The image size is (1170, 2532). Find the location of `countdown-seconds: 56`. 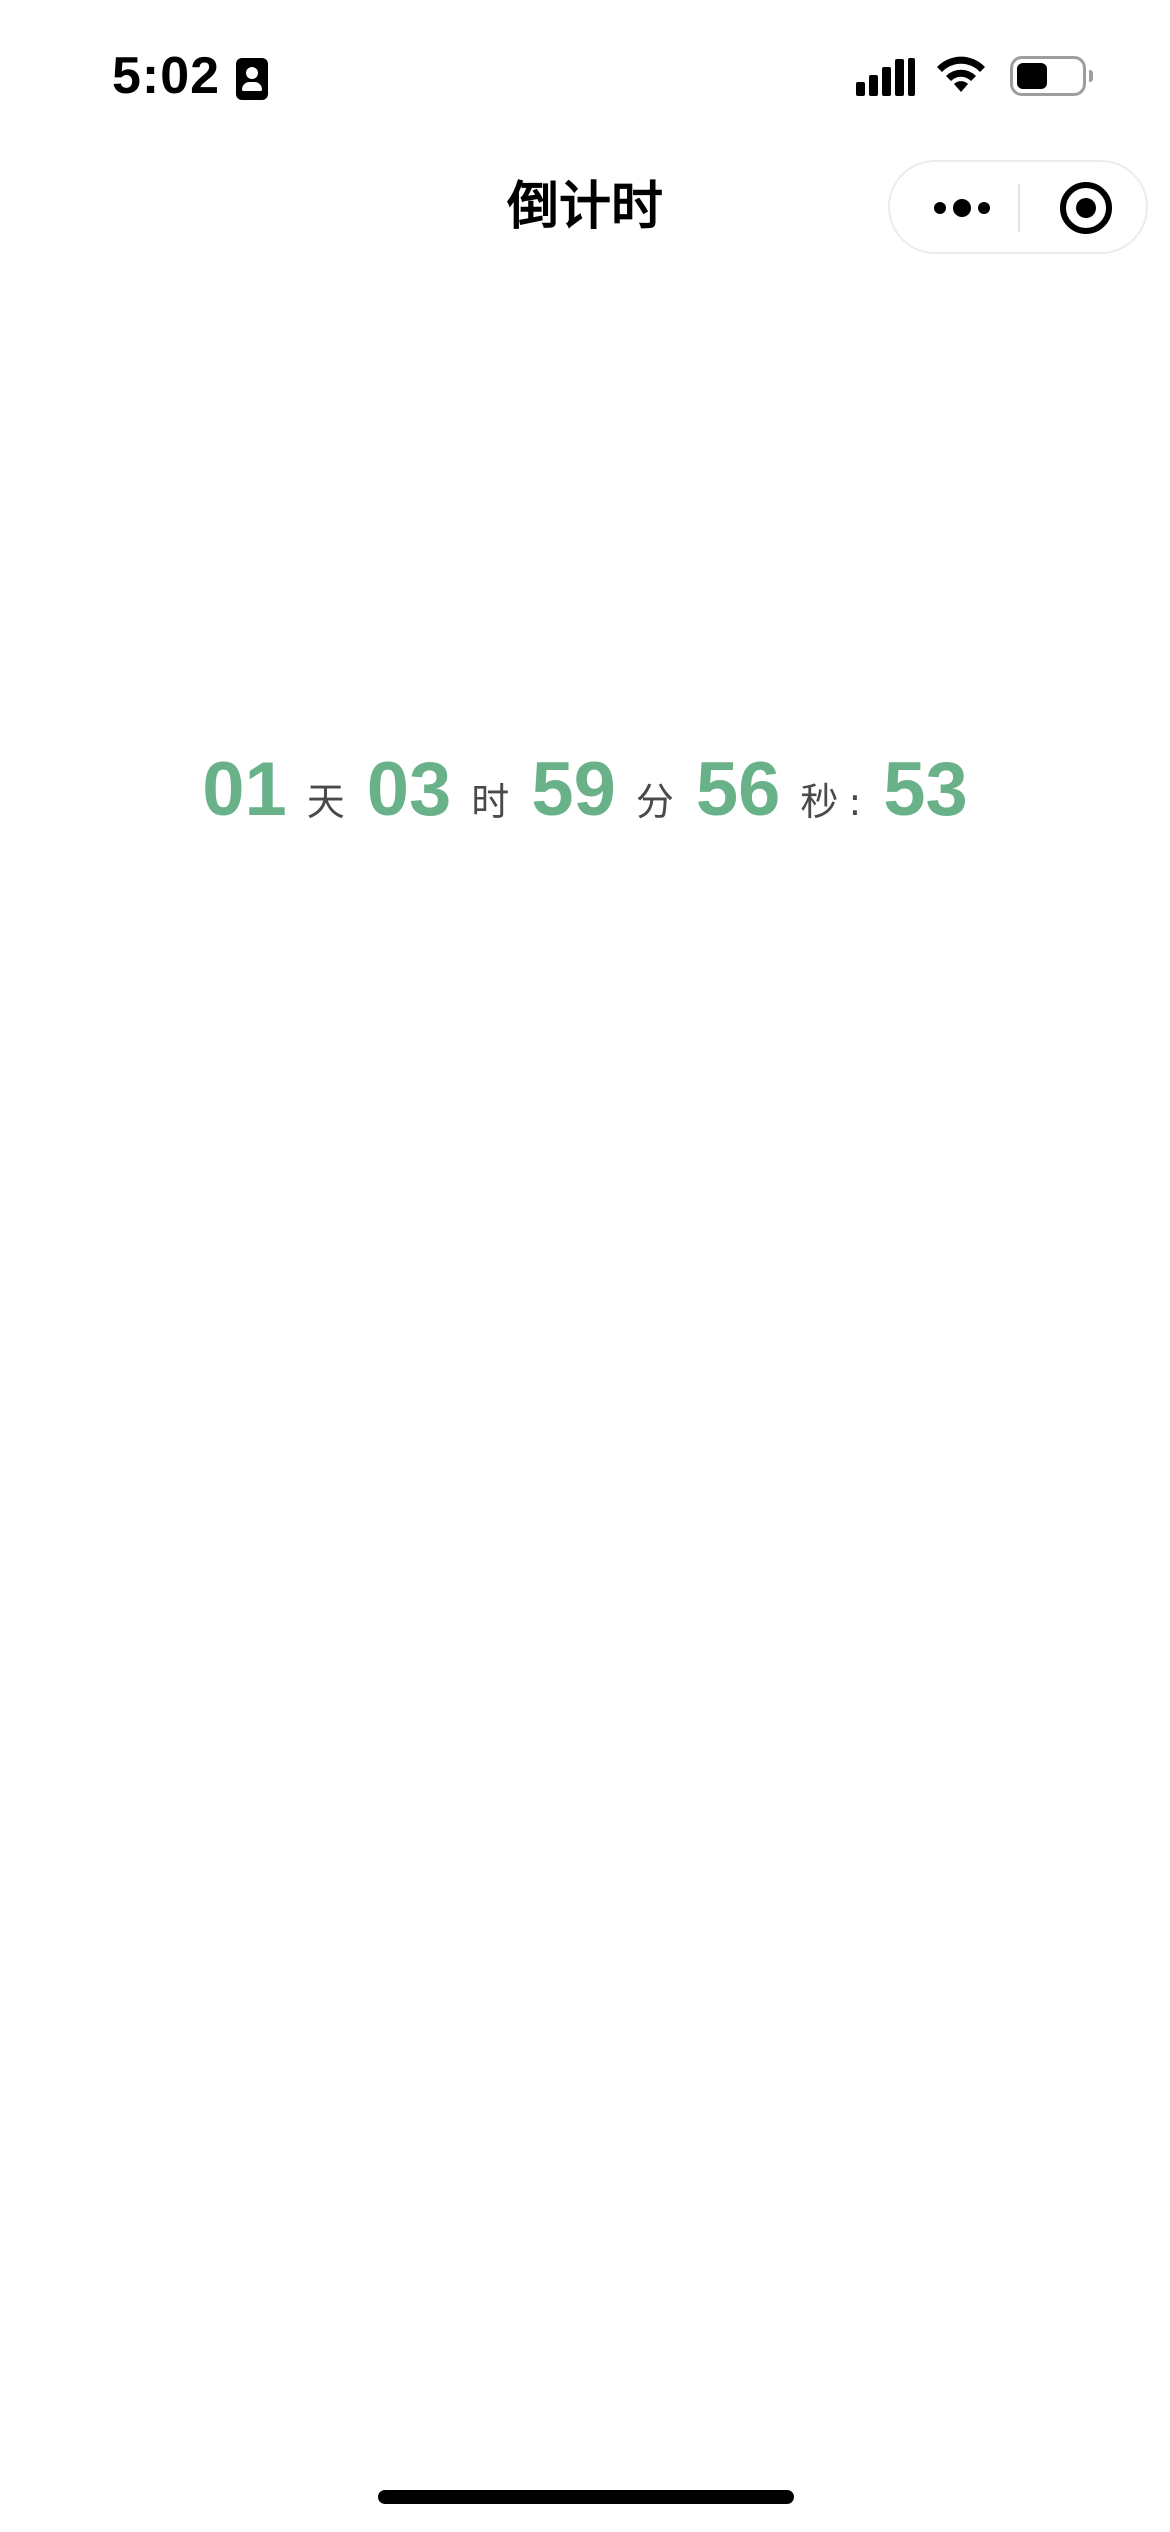

countdown-seconds: 56 is located at coordinates (738, 789).